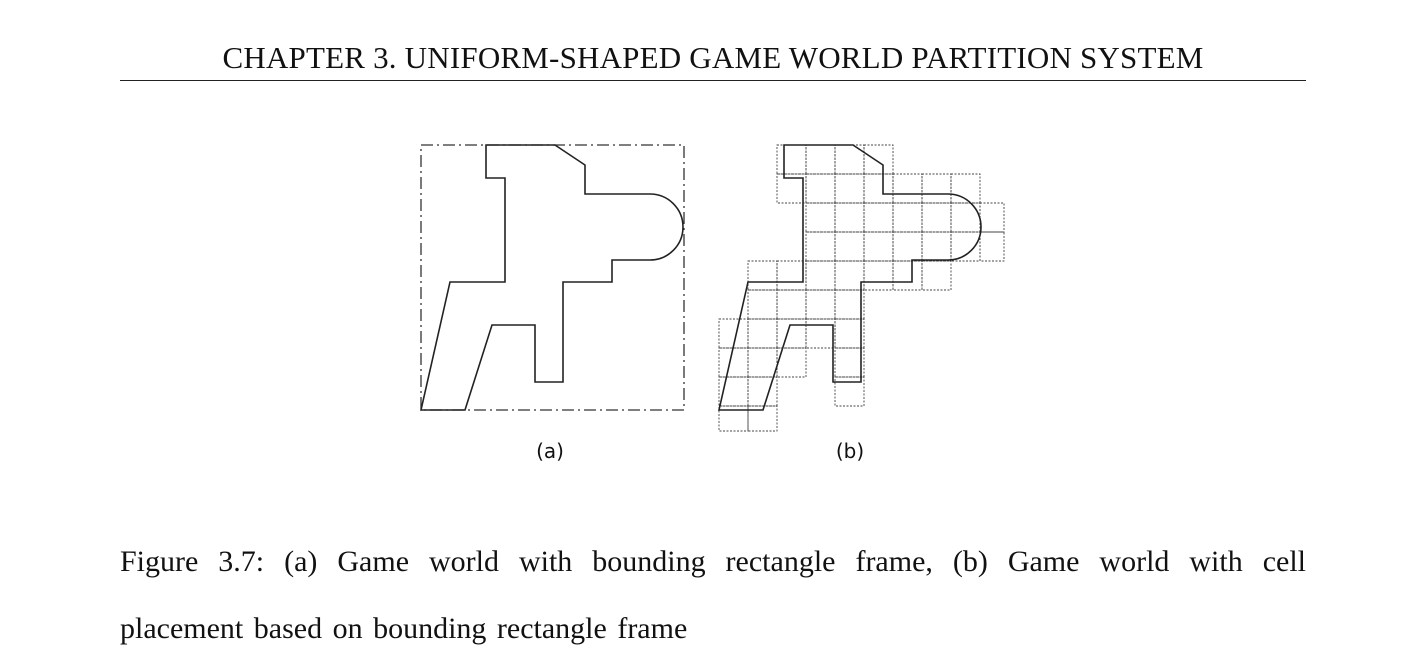 The height and width of the screenshot is (668, 1405). Describe the element at coordinates (713, 80) in the screenshot. I see `header-rule` at that location.